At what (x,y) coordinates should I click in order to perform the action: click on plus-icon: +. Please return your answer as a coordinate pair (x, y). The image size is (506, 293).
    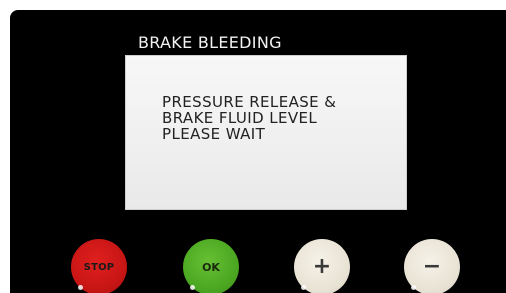
    Looking at the image, I should click on (322, 266).